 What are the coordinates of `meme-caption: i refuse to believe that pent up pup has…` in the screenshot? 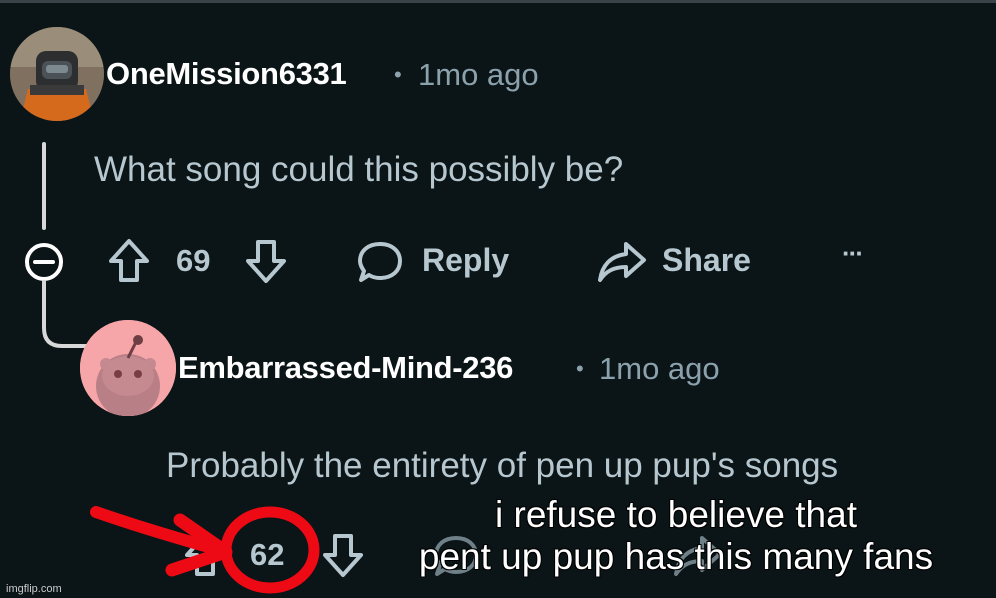 It's located at (676, 536).